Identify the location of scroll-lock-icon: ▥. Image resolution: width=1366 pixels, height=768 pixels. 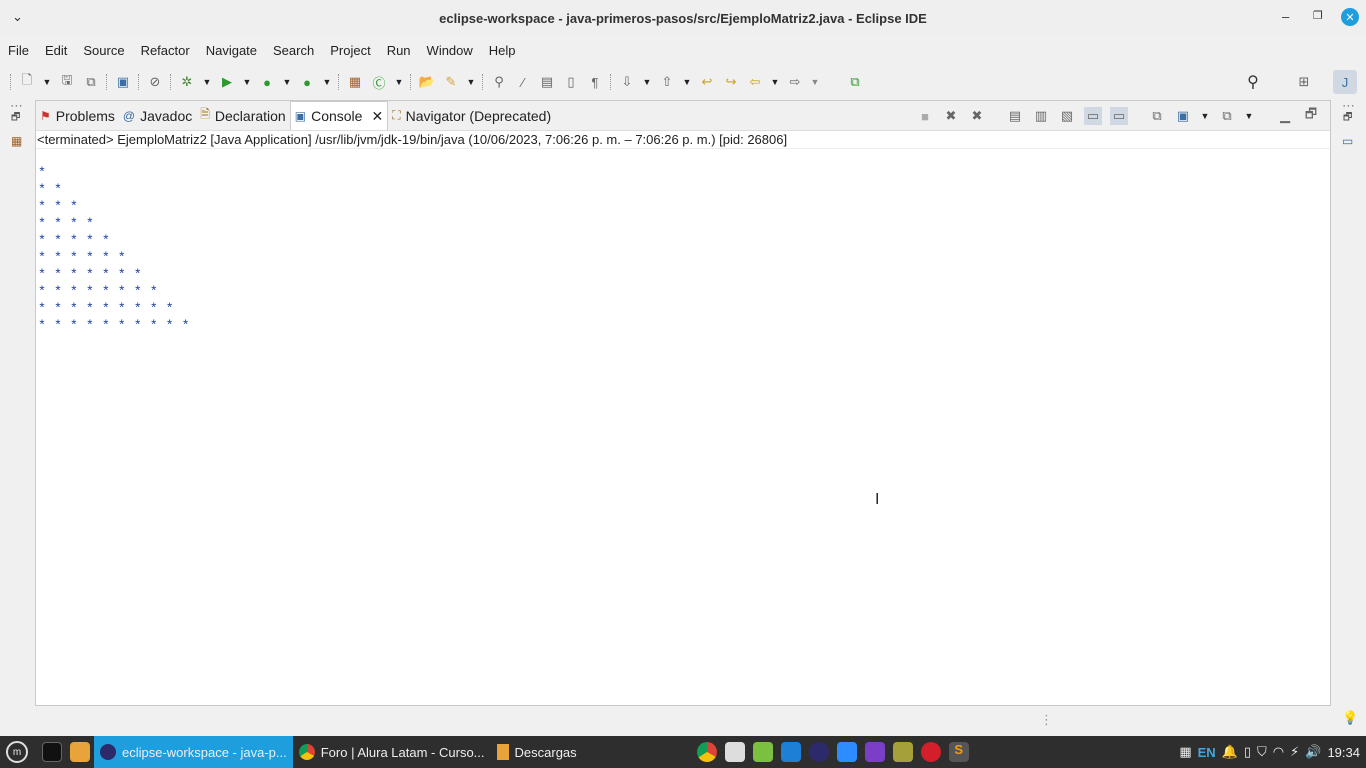
(1041, 116).